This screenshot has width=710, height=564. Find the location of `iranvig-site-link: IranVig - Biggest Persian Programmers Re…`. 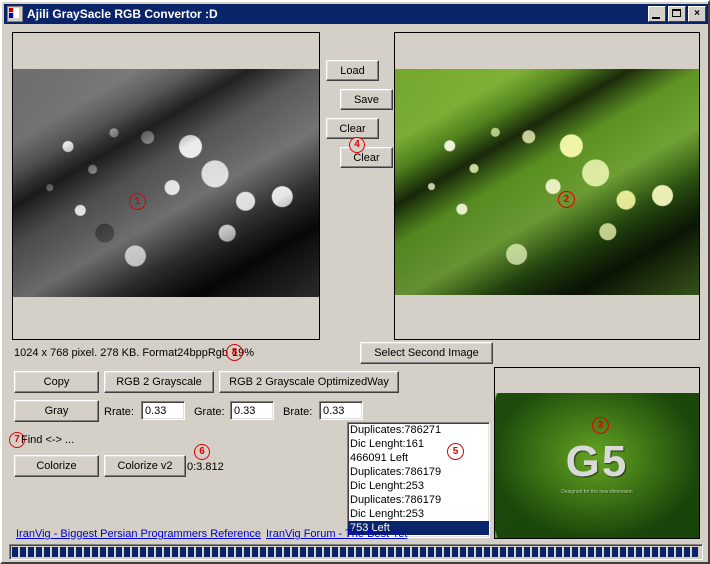

iranvig-site-link: IranVig - Biggest Persian Programmers Re… is located at coordinates (138, 534).